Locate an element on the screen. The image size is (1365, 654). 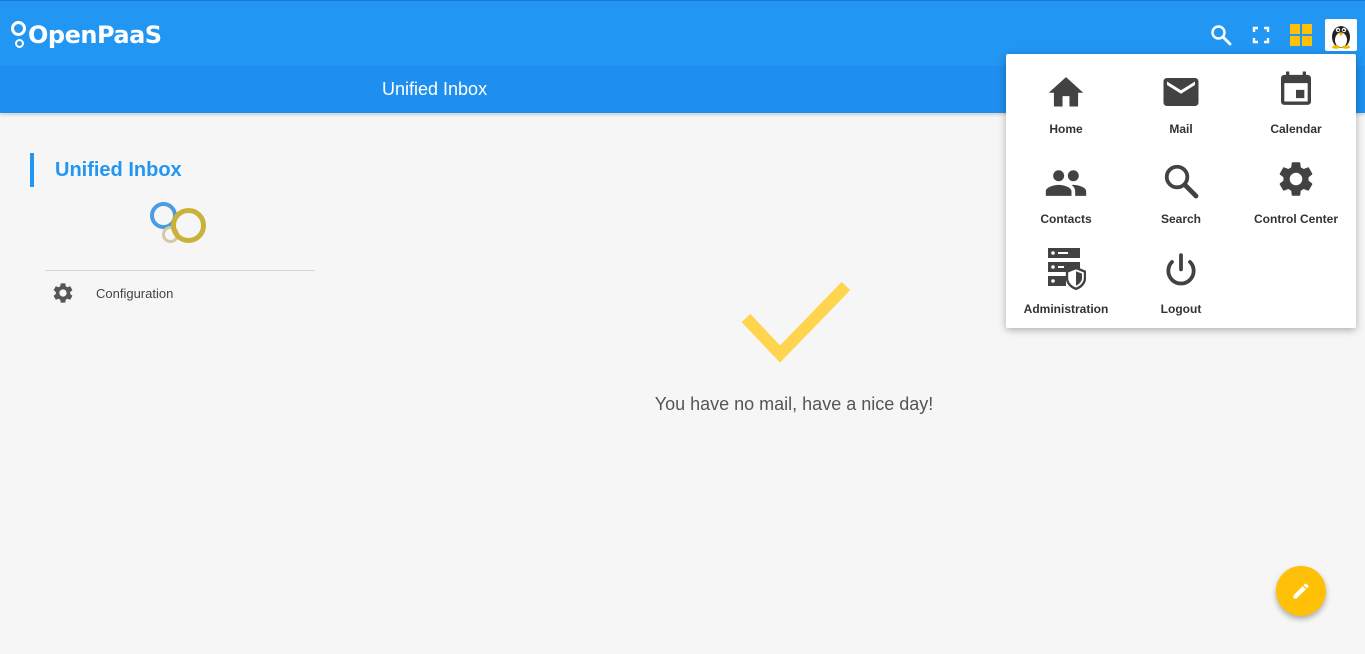
compose-button is located at coordinates (1301, 591).